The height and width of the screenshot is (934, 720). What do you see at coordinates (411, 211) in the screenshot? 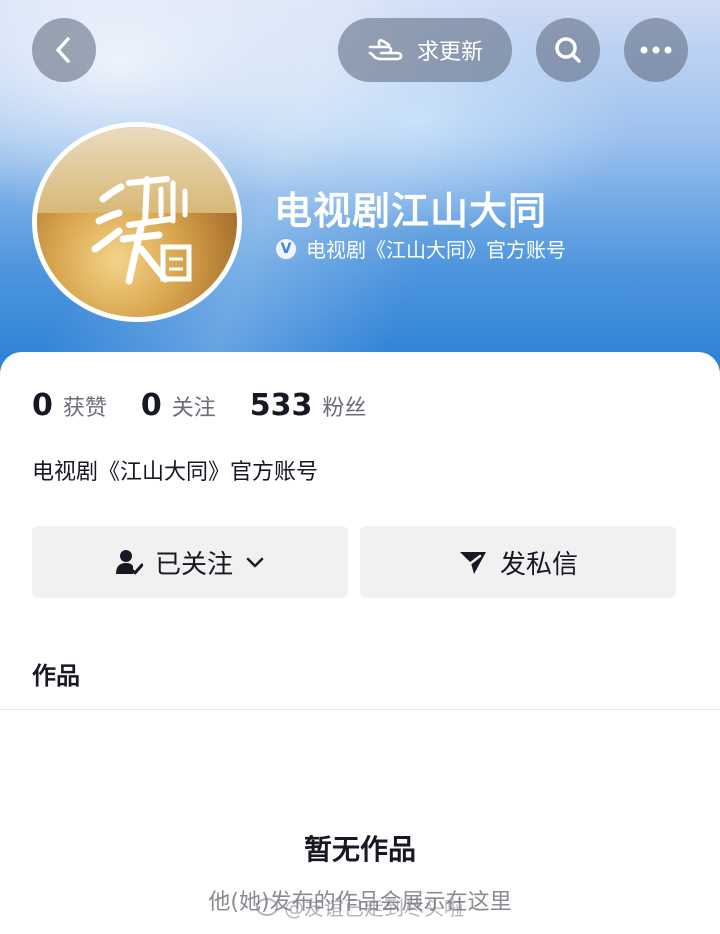
I see `profile-name: 电视剧江山大同` at bounding box center [411, 211].